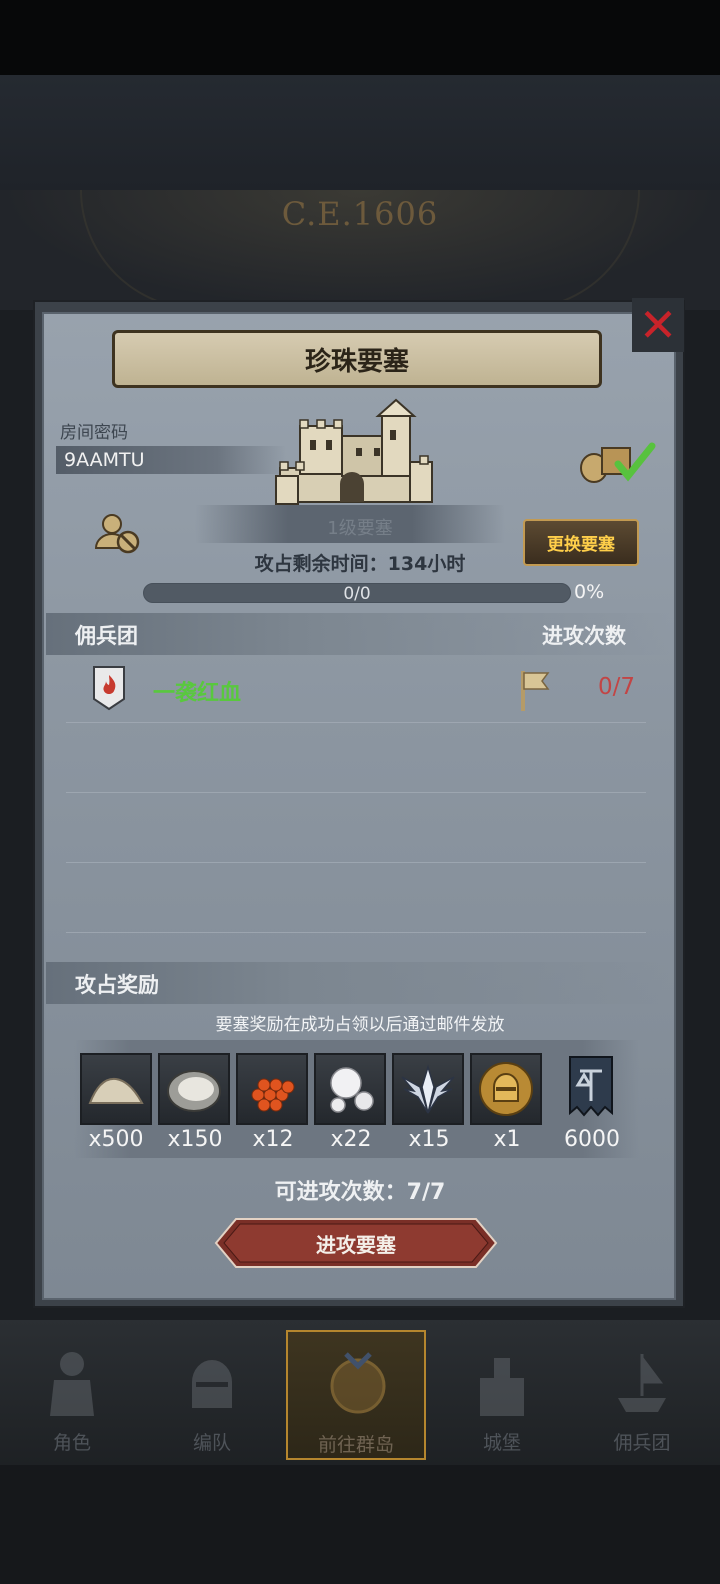 The width and height of the screenshot is (720, 1584). I want to click on nav-item-character: 角色, so click(72, 1395).